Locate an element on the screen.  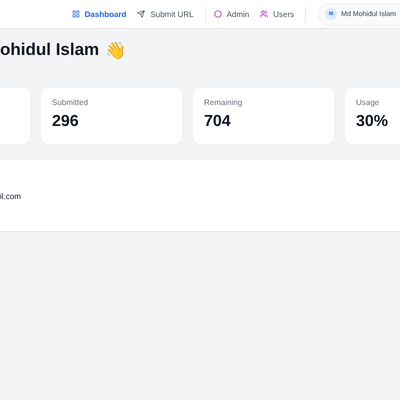
send-icon is located at coordinates (141, 14).